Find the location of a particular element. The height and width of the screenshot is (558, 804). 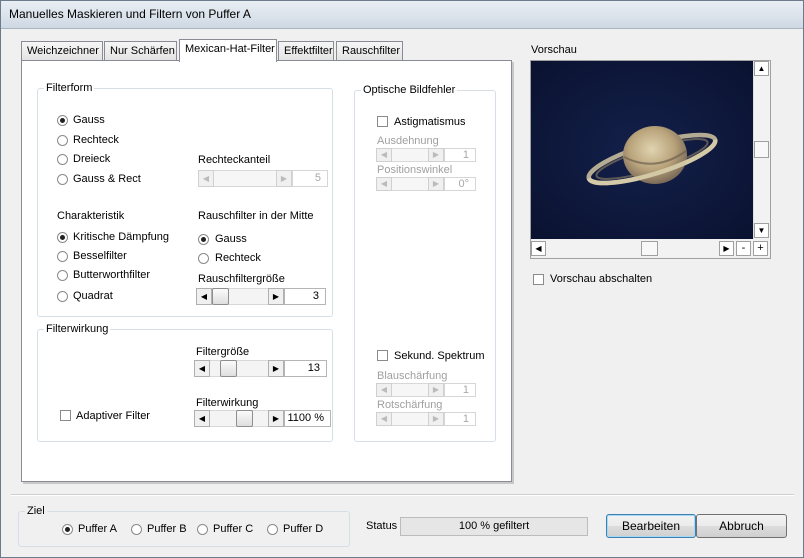

radio-shape-rechteck is located at coordinates (62, 140).